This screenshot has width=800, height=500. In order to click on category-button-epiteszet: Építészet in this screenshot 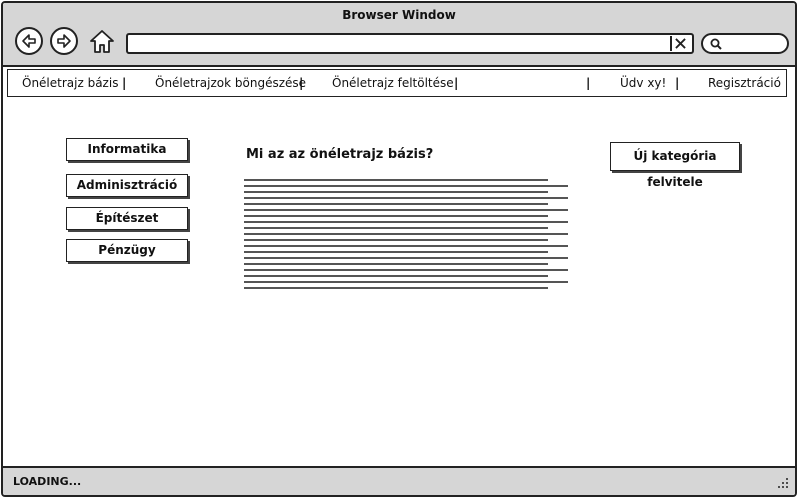, I will do `click(127, 218)`.